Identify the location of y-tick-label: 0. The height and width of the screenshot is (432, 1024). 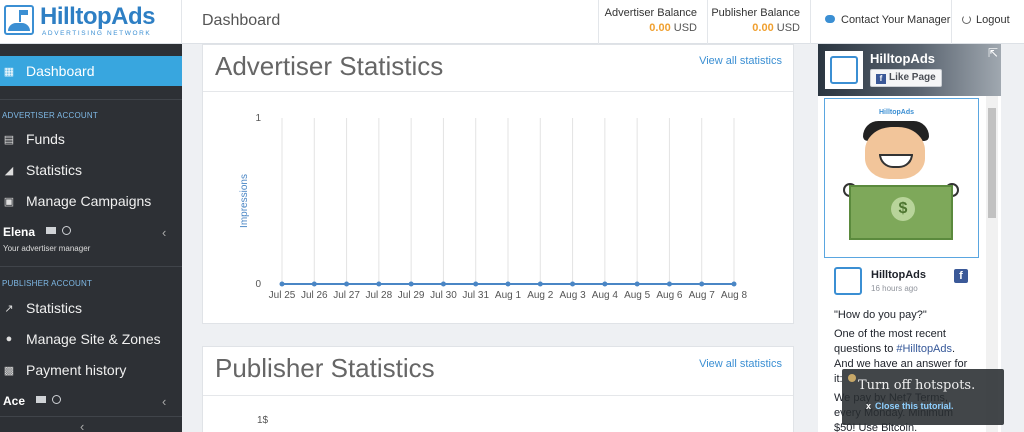
(258, 284).